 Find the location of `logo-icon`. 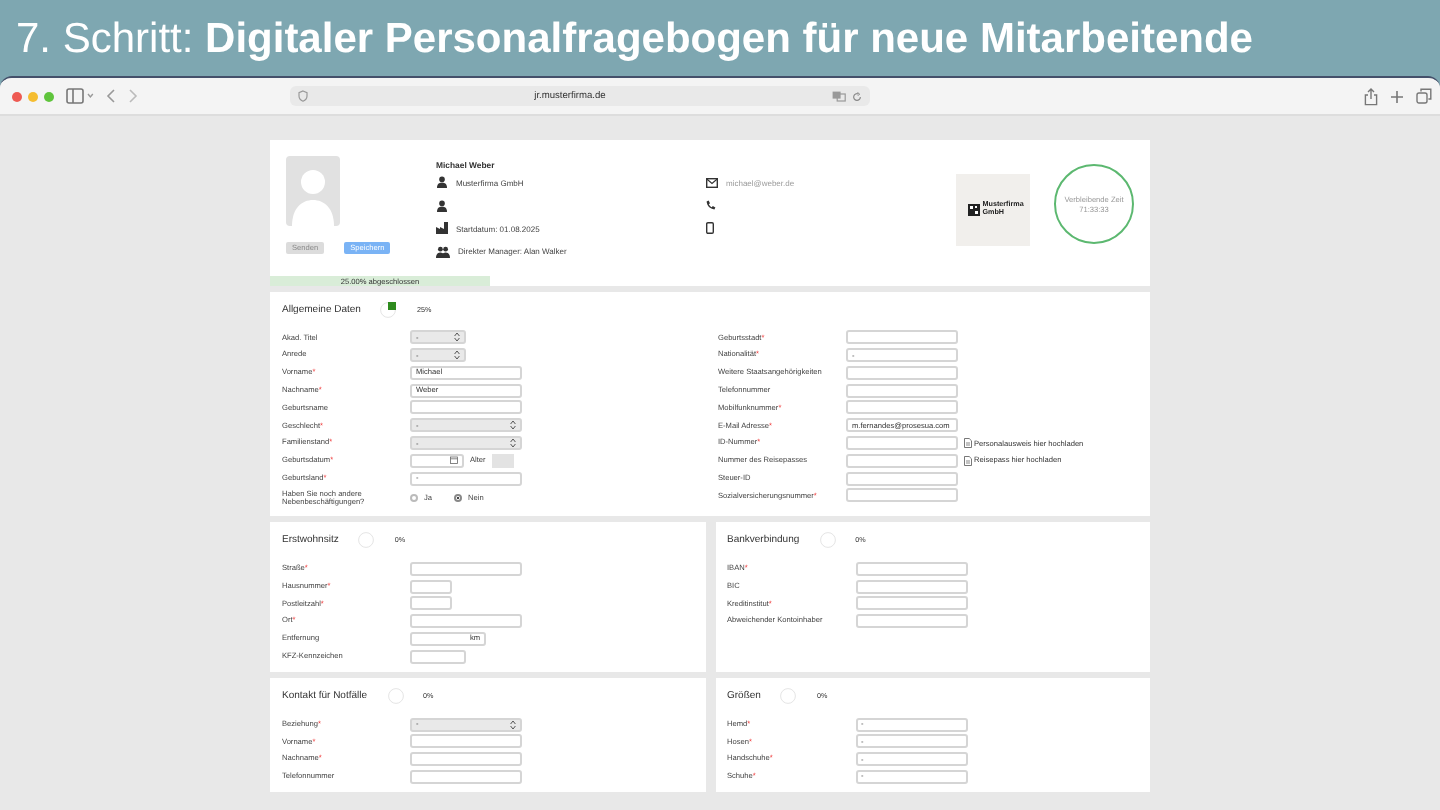

logo-icon is located at coordinates (973, 210).